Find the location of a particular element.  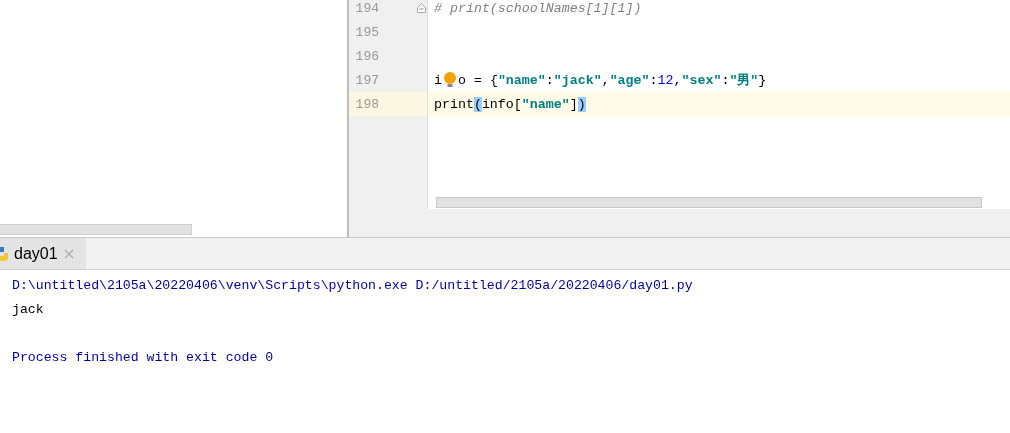

line-number: 196 is located at coordinates (366, 56).